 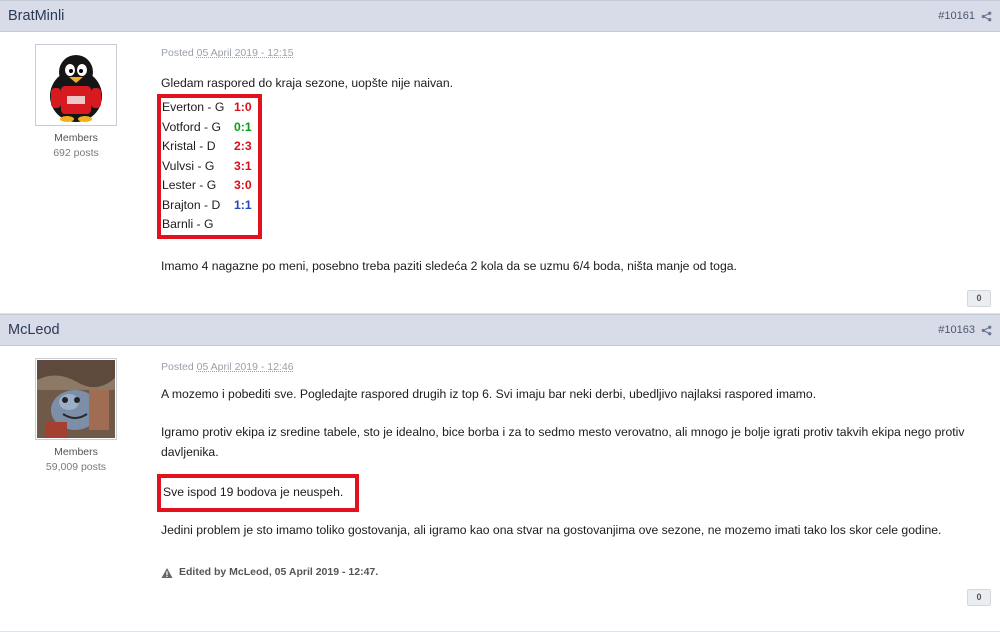 What do you see at coordinates (500, 330) in the screenshot?
I see `post-header: McLeod #10163` at bounding box center [500, 330].